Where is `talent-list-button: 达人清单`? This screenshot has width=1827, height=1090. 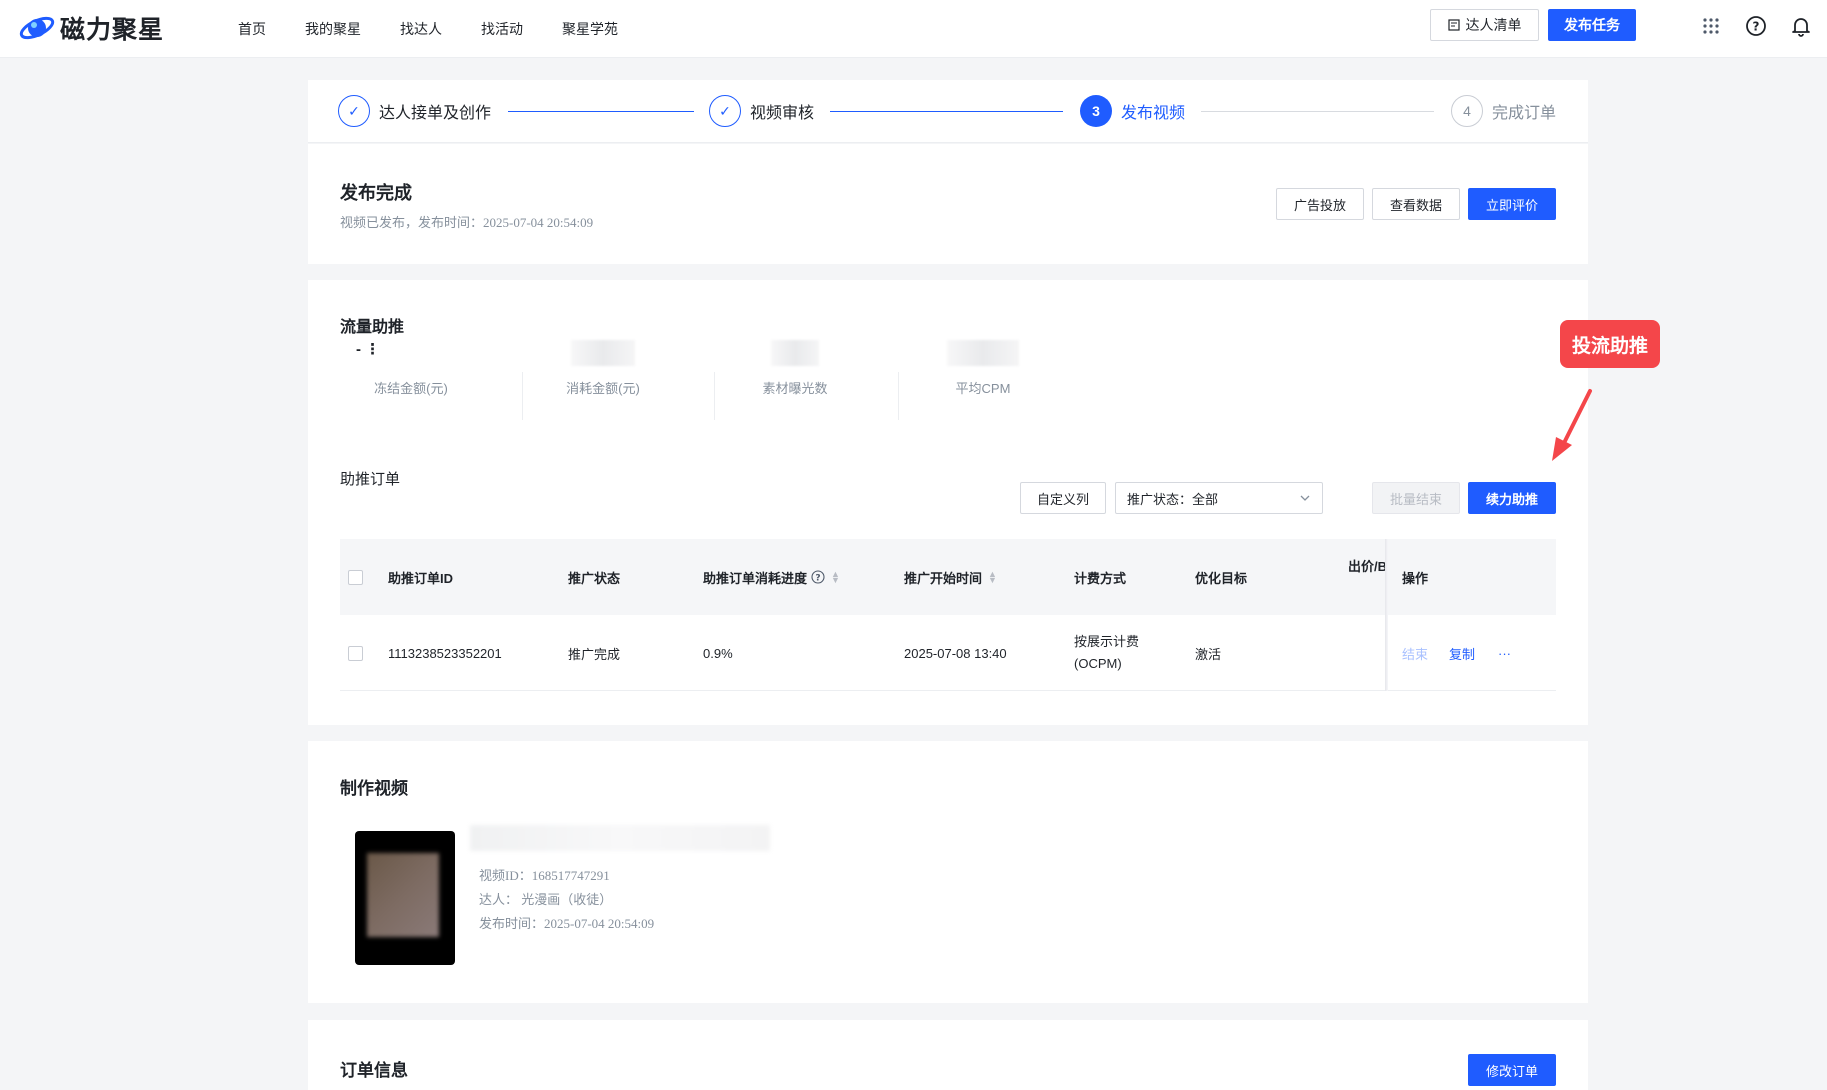
talent-list-button: 达人清单 is located at coordinates (1484, 25).